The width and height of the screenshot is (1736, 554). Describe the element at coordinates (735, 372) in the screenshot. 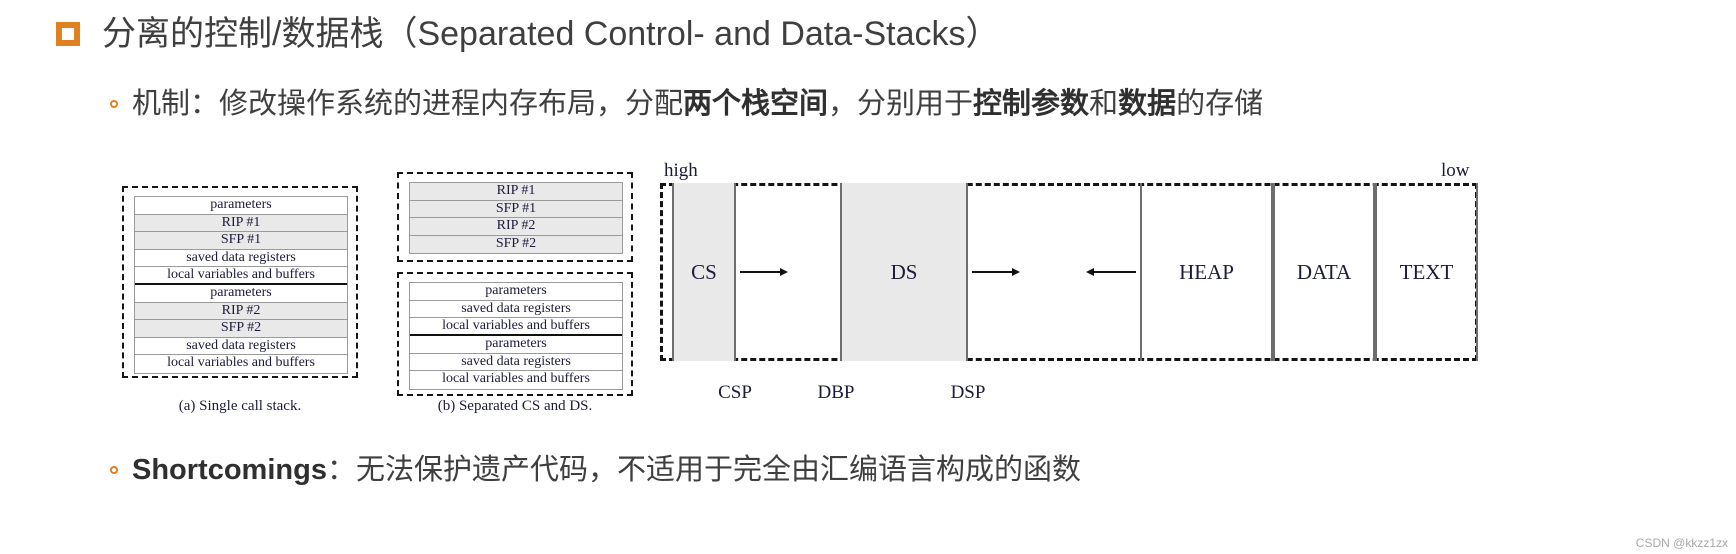

I see `csp-arrow-icon` at that location.